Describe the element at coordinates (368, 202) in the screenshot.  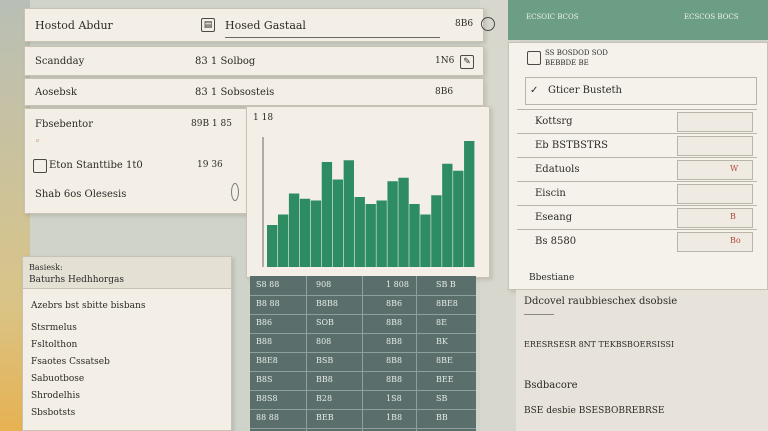
I see `bar-chart` at that location.